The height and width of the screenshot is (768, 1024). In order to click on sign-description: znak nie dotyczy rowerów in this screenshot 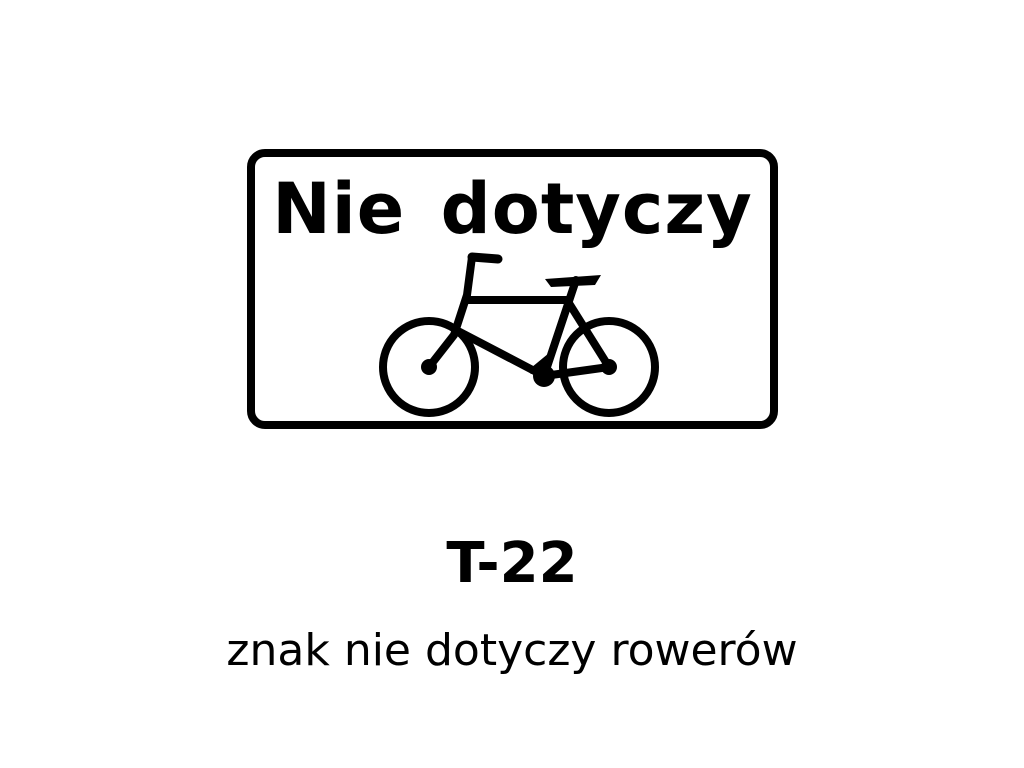, I will do `click(512, 650)`.